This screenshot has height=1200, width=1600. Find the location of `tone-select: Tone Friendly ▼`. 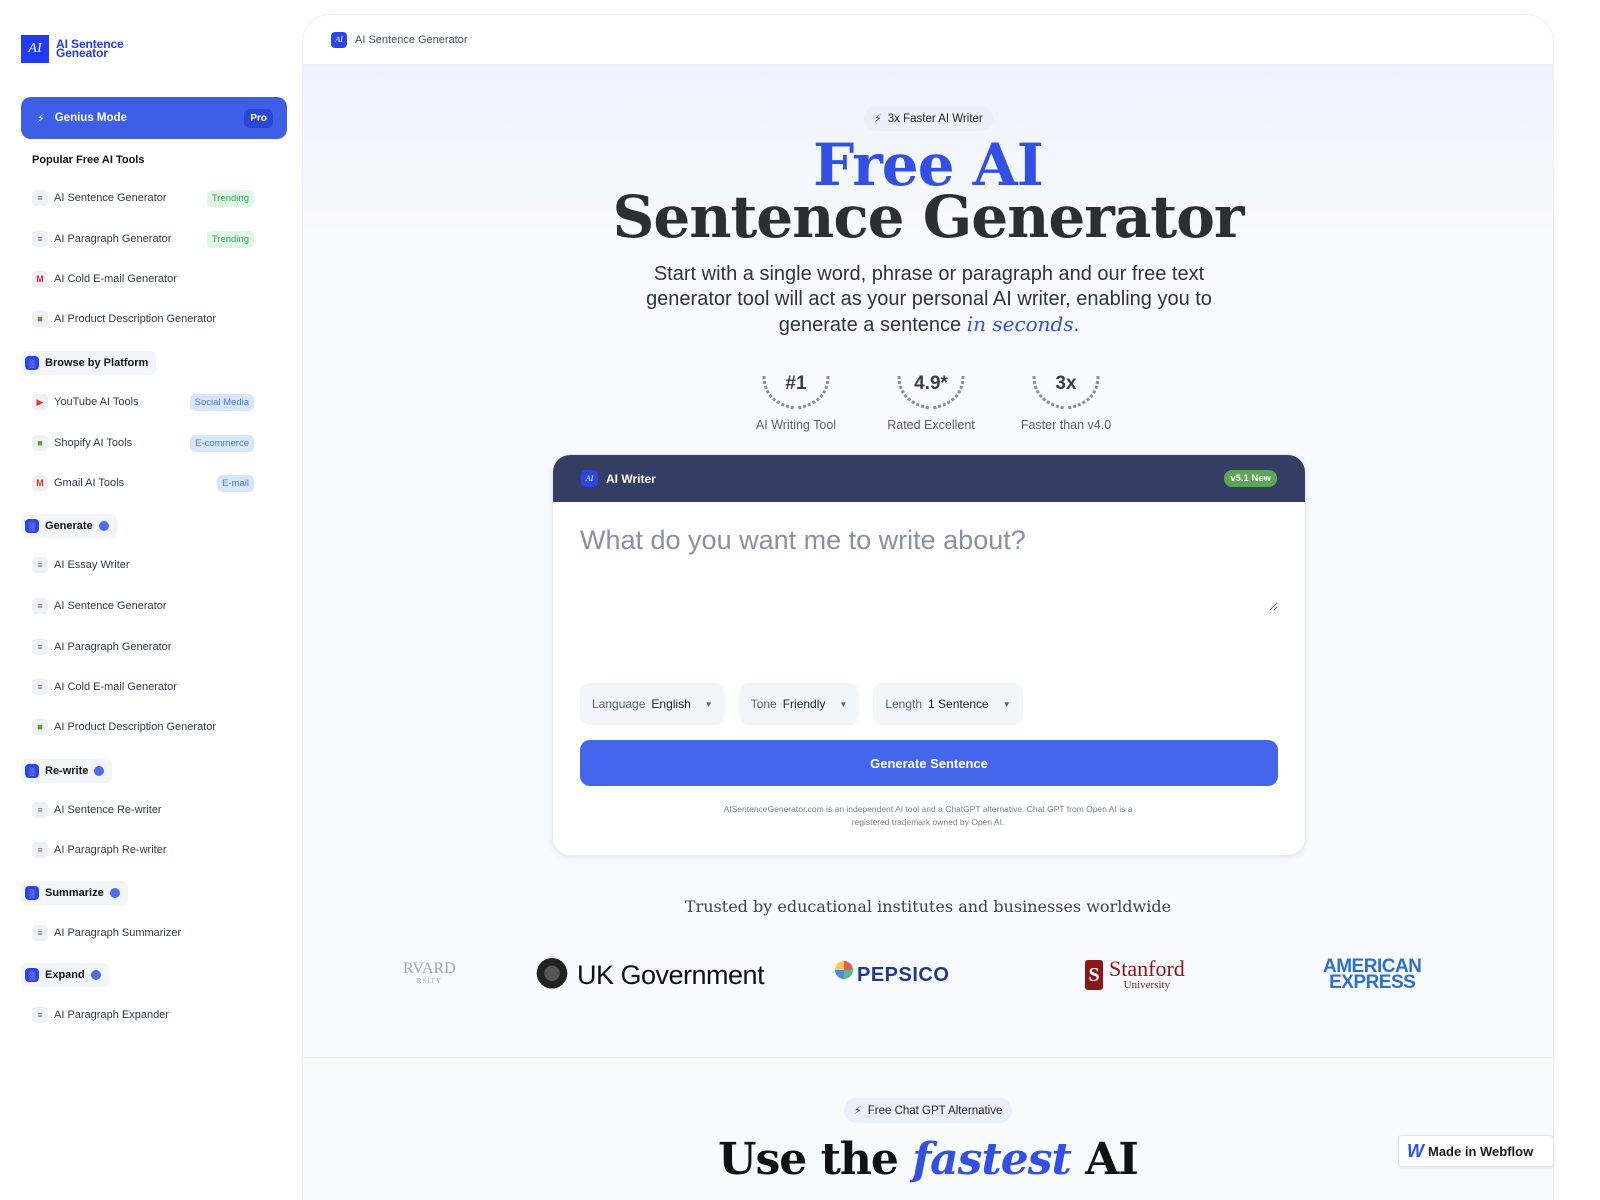

tone-select: Tone Friendly ▼ is located at coordinates (799, 704).